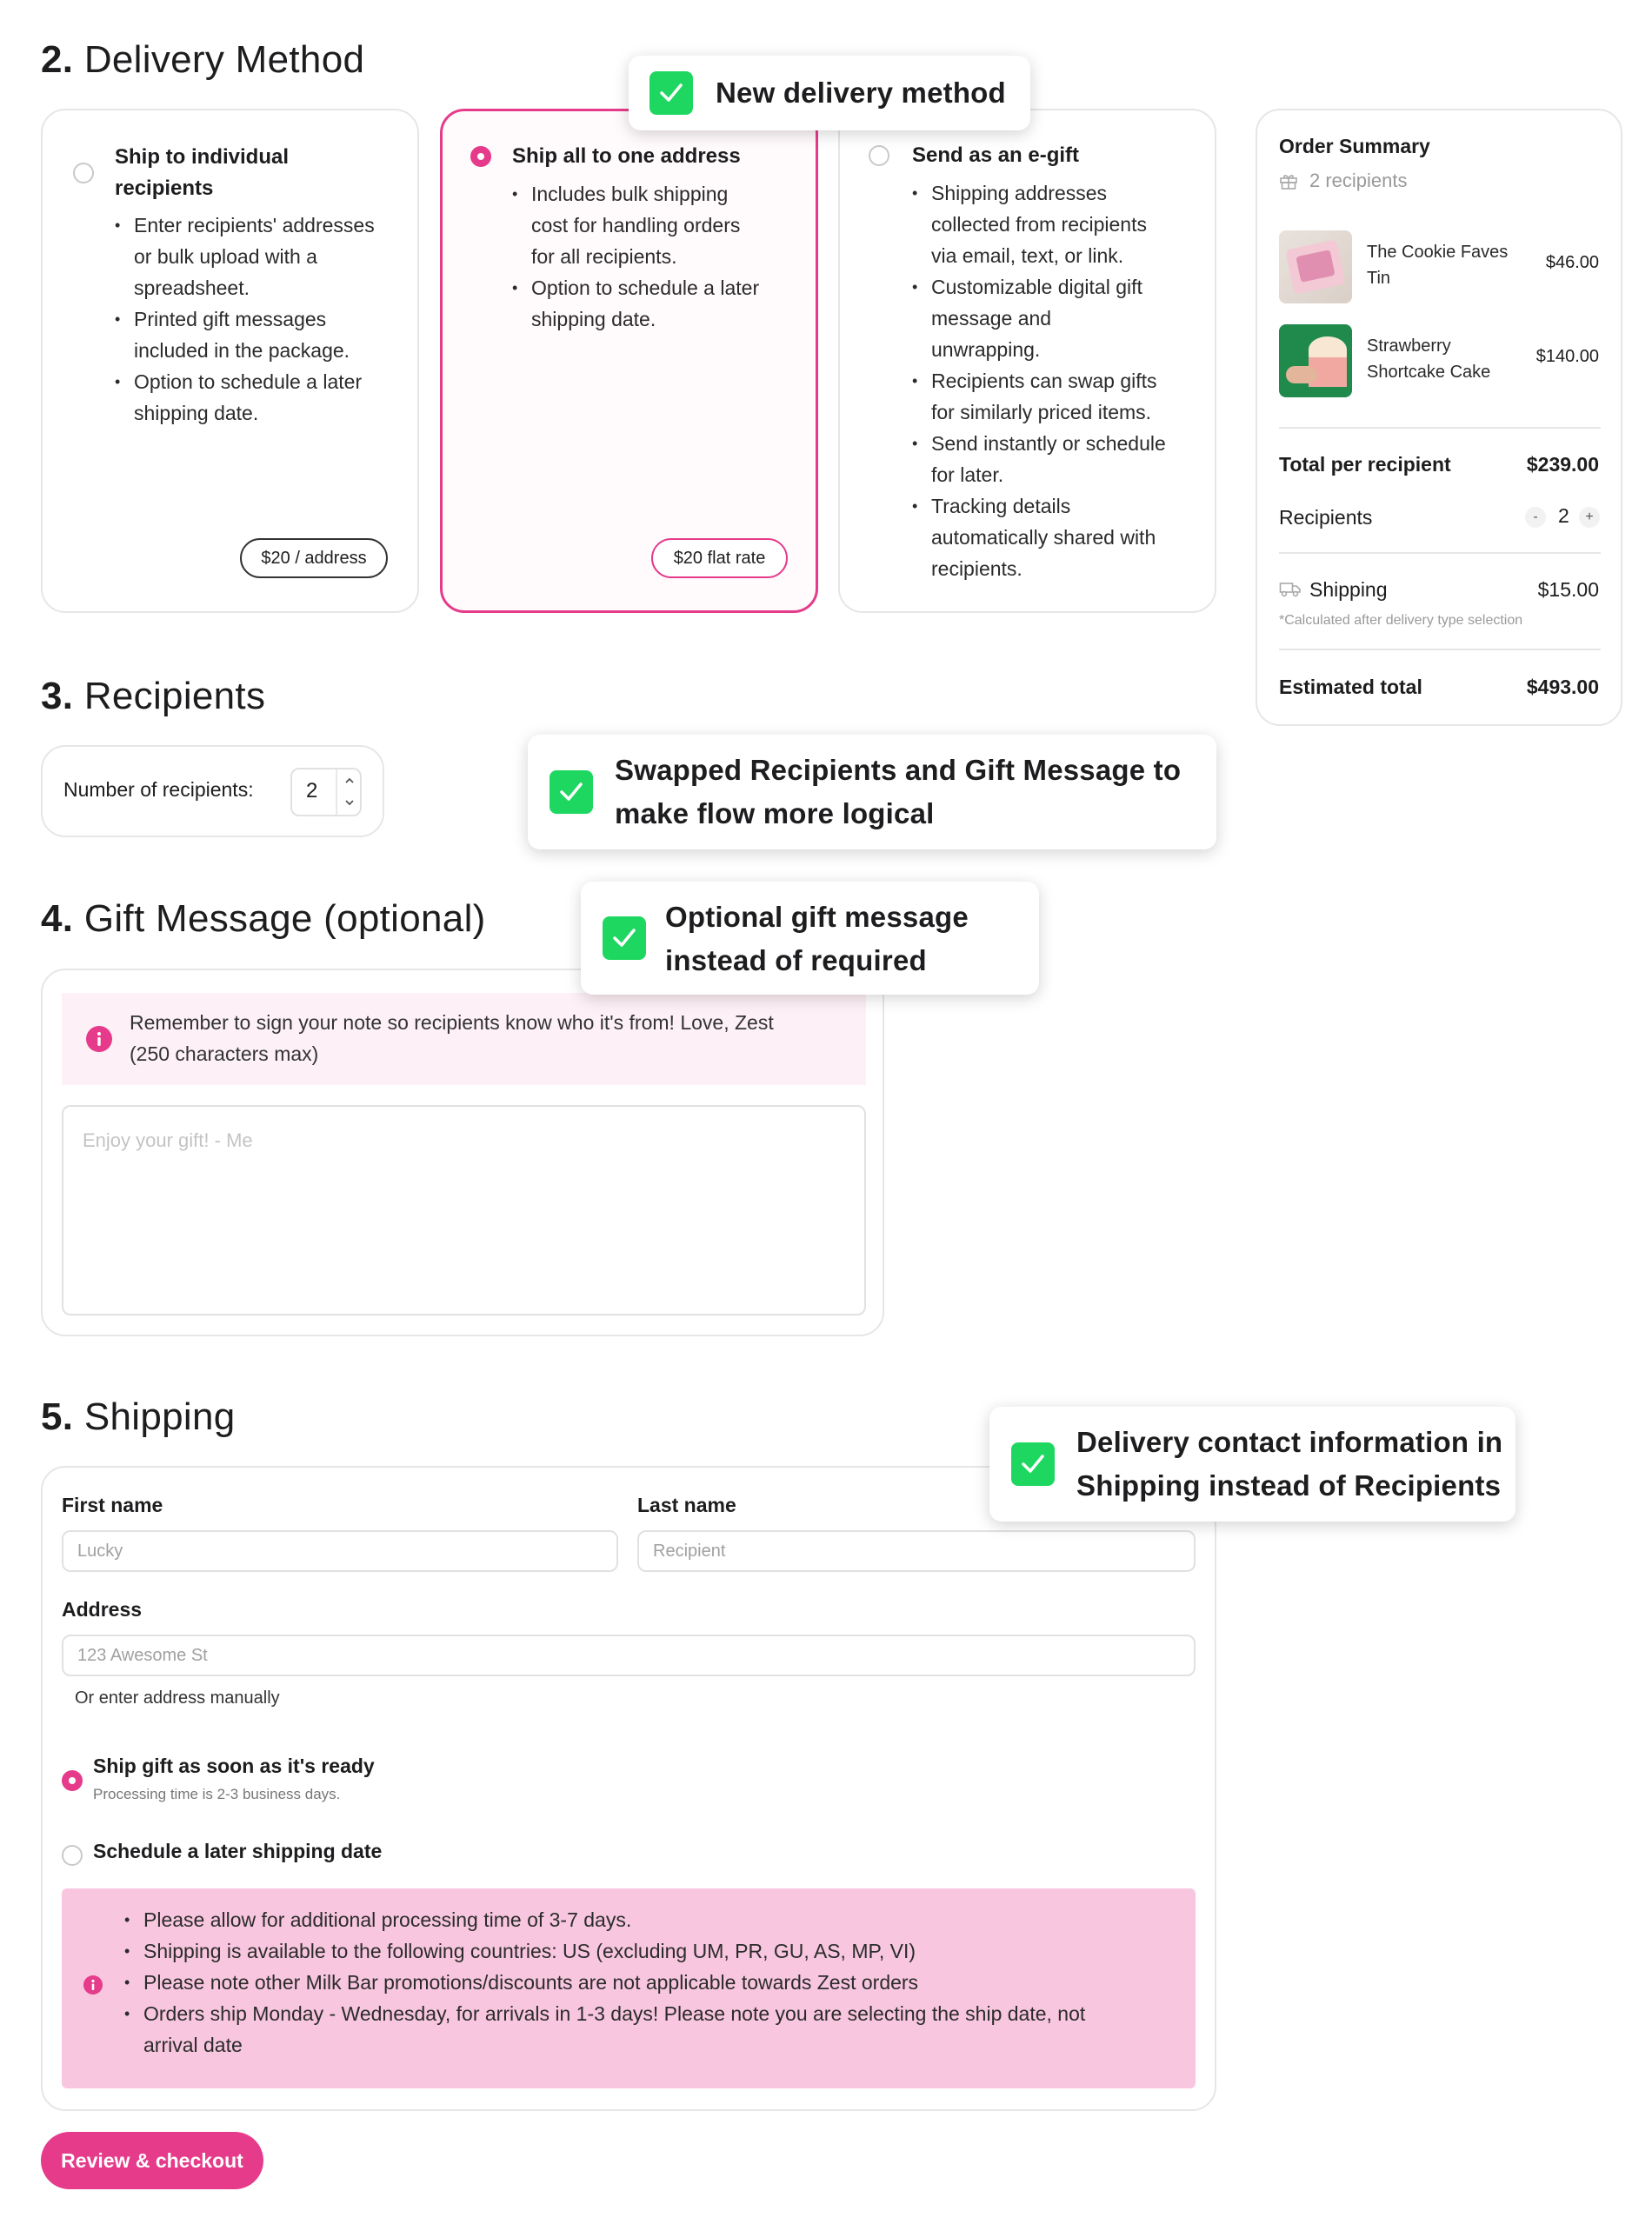 The height and width of the screenshot is (2231, 1652). I want to click on list-item: Send instantly or schedulefor later., so click(1060, 459).